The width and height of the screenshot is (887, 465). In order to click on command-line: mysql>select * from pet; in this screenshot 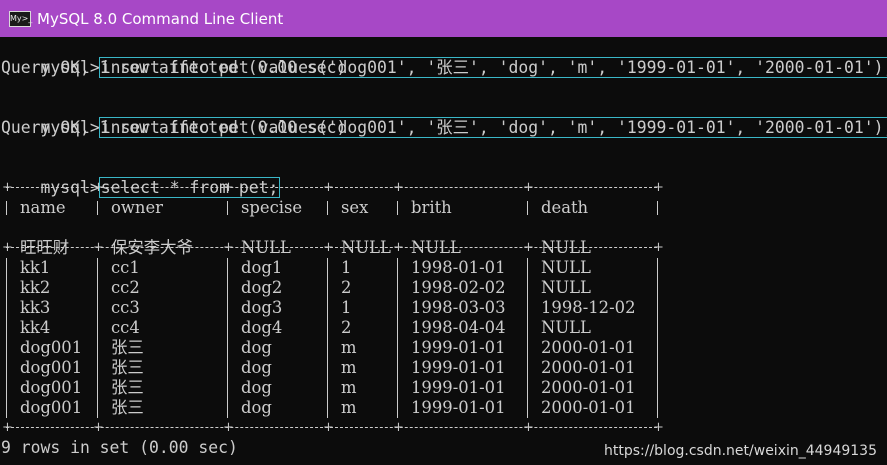, I will do `click(141, 178)`.